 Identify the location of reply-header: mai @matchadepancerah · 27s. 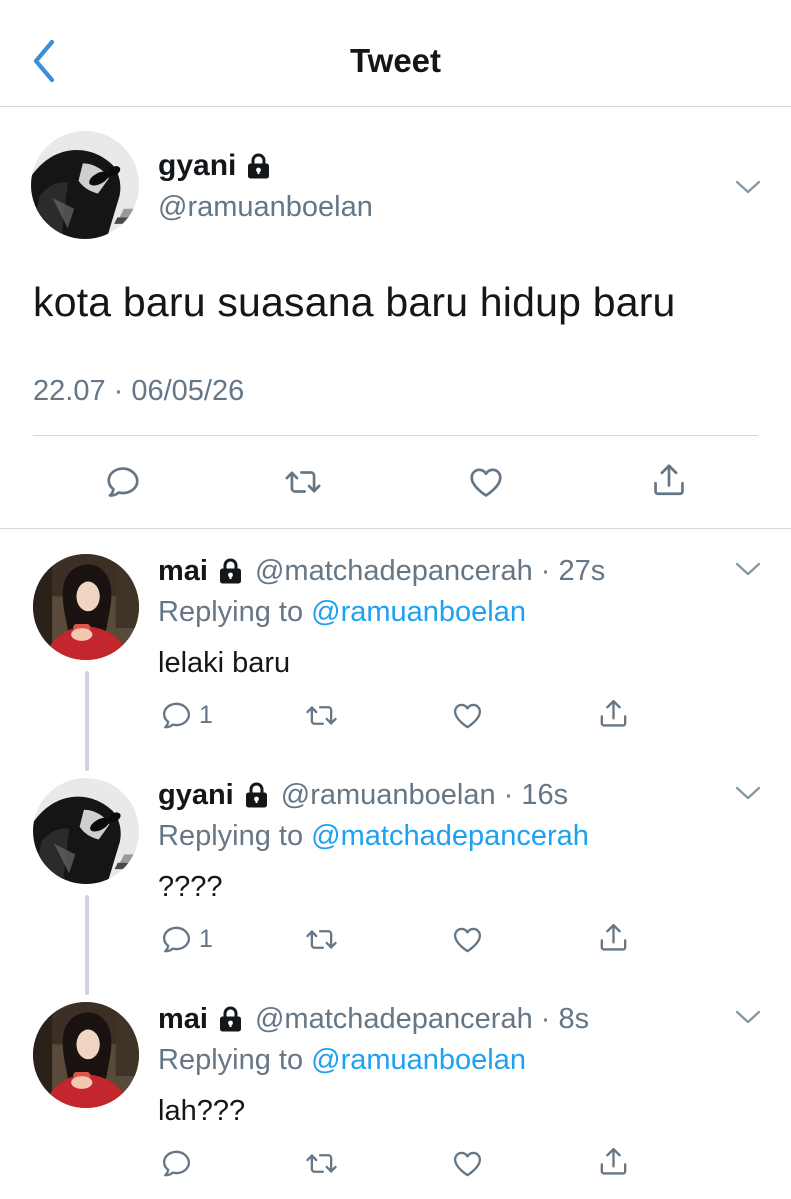
(381, 571).